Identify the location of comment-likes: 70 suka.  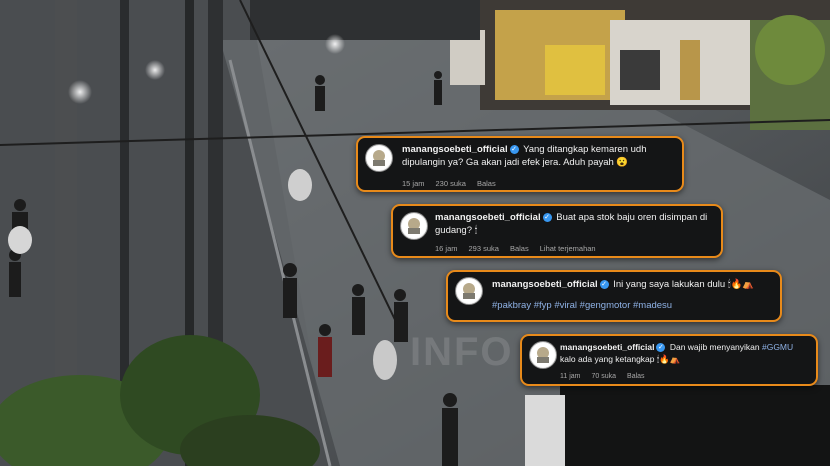
(604, 376).